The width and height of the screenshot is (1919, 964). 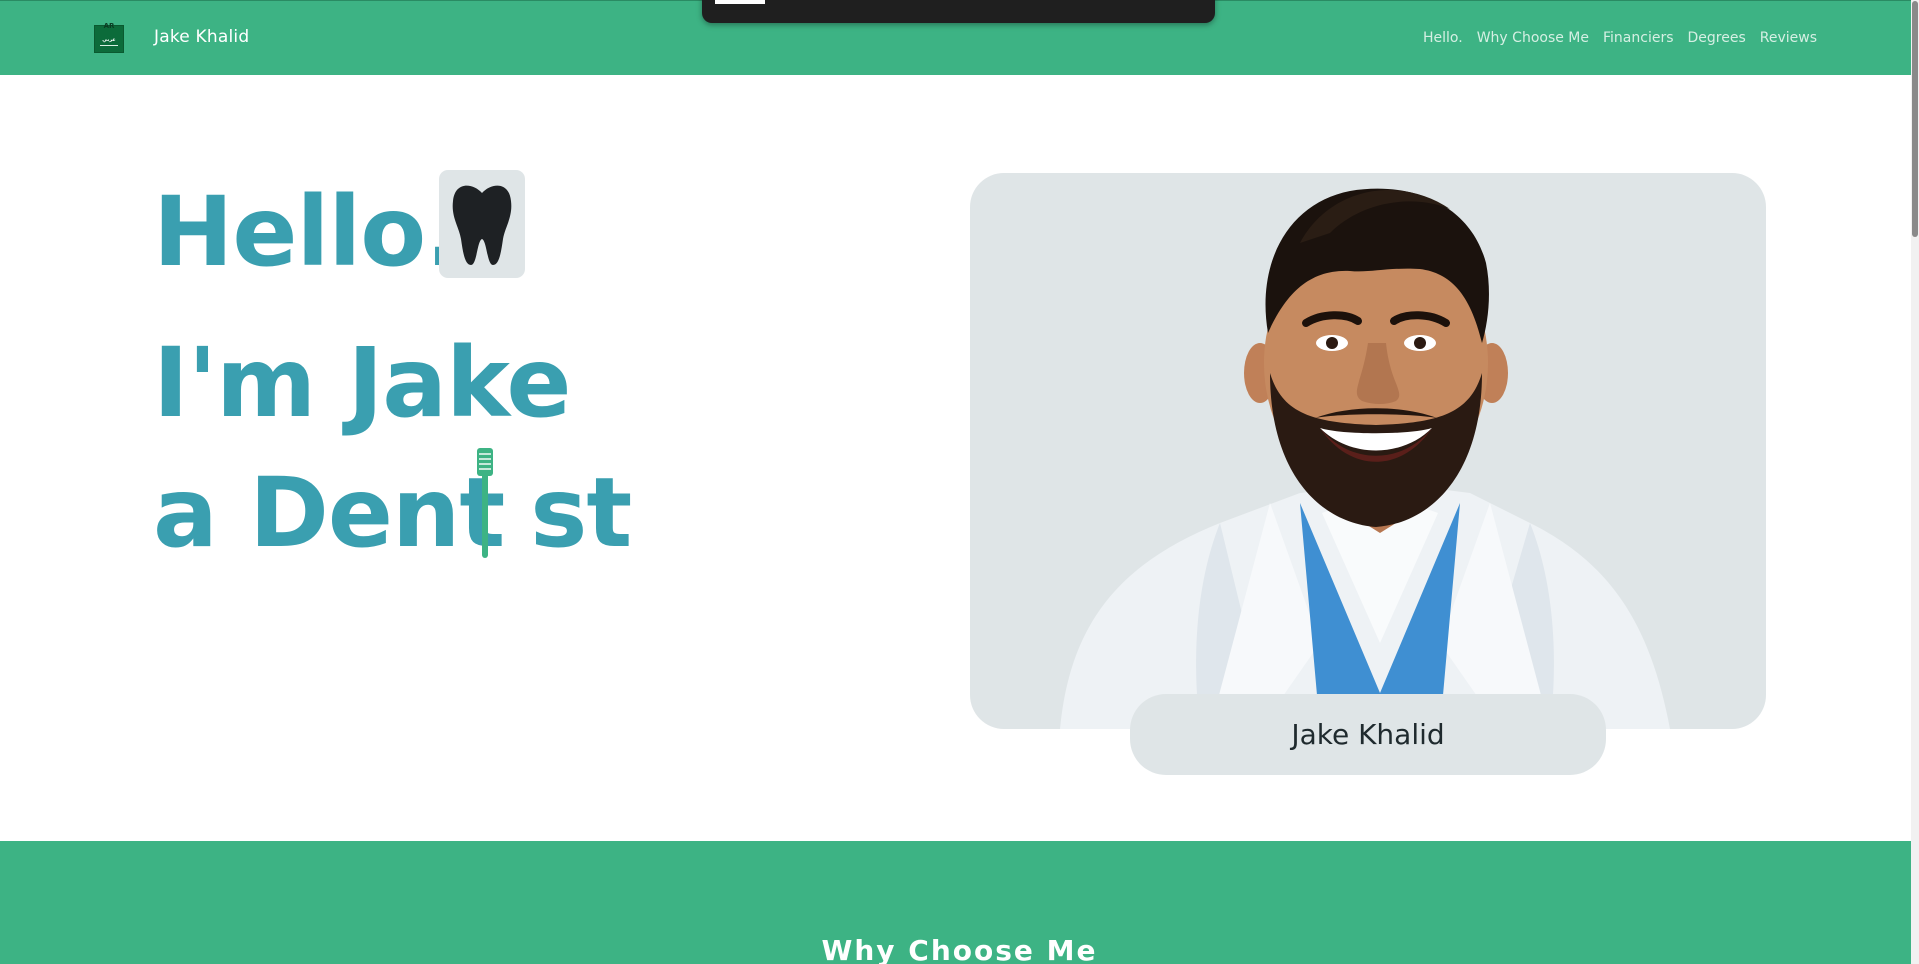 I want to click on flag-sword-icon, so click(x=109, y=45).